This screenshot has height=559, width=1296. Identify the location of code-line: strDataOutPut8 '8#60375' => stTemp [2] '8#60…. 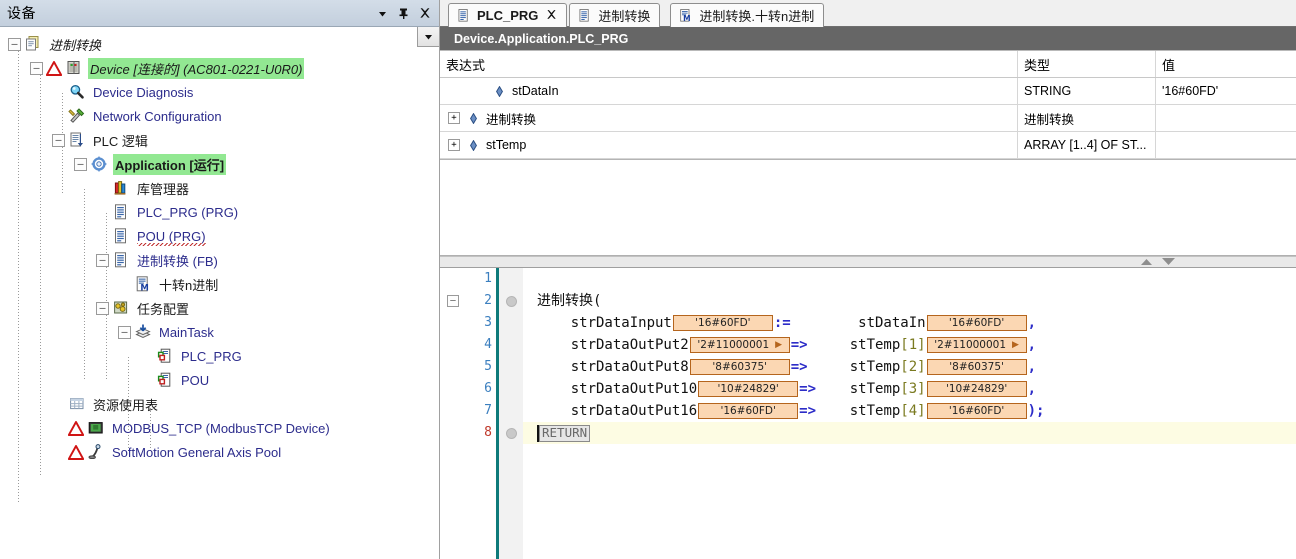
(909, 367).